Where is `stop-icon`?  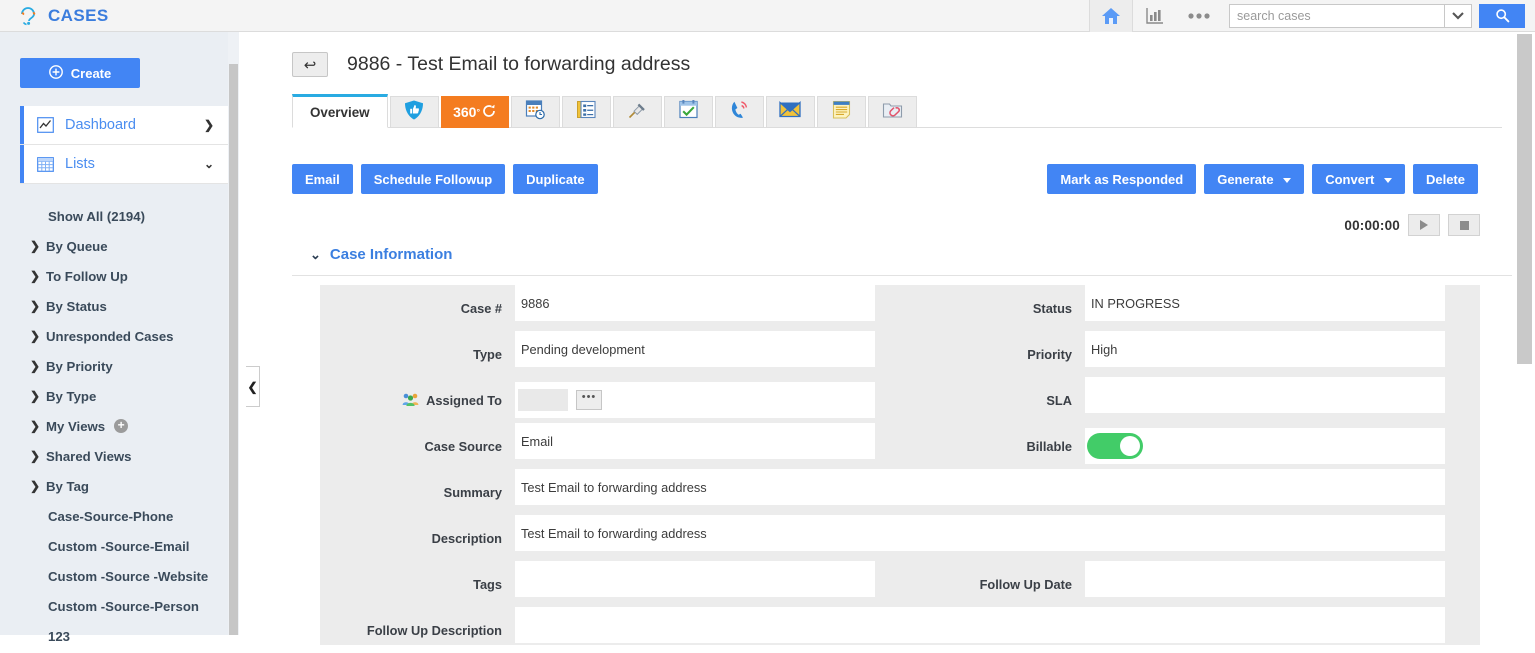
stop-icon is located at coordinates (1464, 225).